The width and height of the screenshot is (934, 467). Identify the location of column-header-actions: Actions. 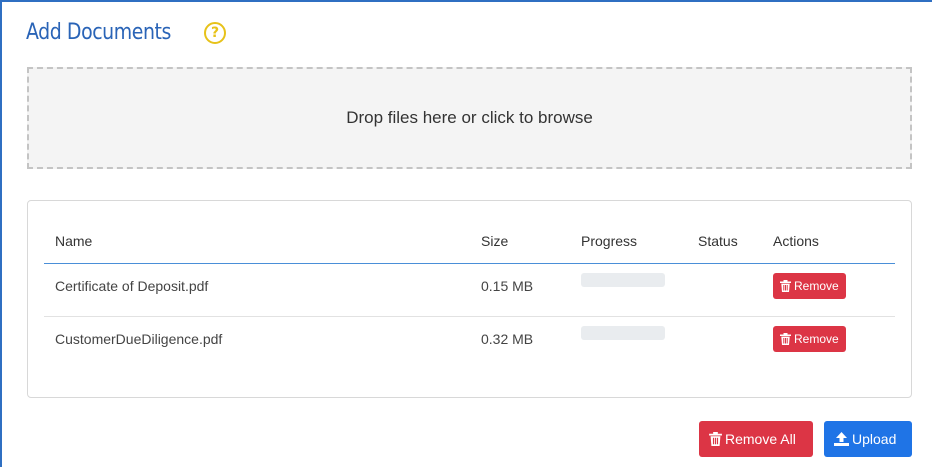
(796, 241).